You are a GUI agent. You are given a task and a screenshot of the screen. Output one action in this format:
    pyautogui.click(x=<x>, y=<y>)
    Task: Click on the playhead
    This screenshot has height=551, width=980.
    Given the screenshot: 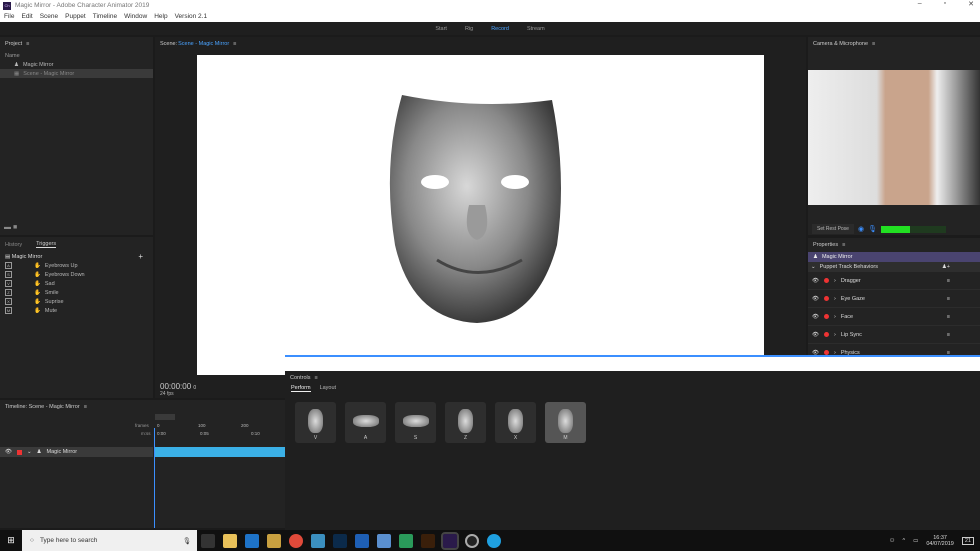 What is the action you would take?
    pyautogui.click(x=154, y=478)
    